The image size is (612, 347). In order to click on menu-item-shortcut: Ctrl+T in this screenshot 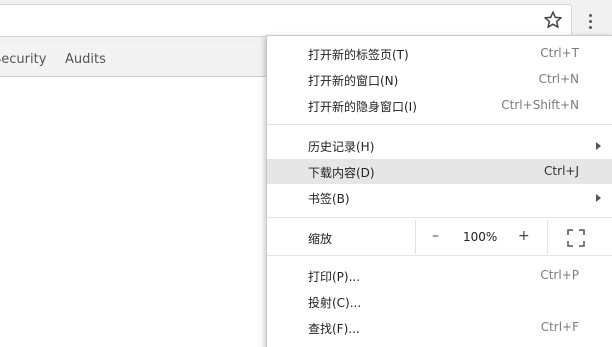, I will do `click(559, 53)`.